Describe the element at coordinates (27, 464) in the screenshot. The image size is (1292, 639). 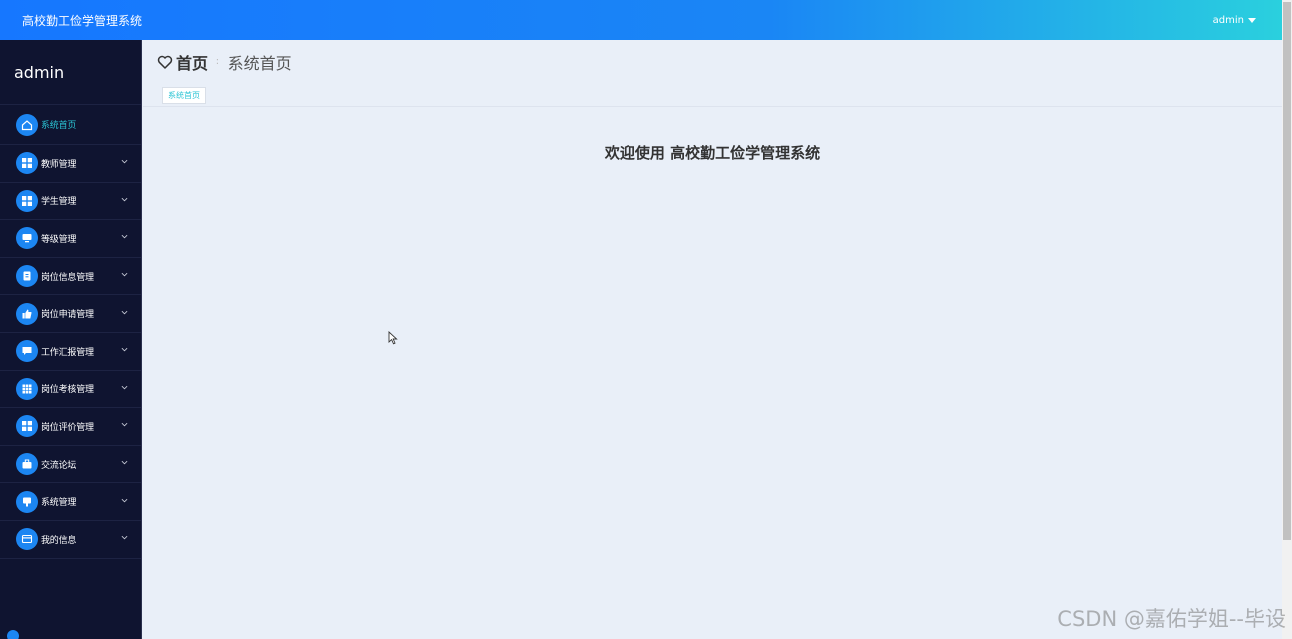
I see `briefcase-icon` at that location.